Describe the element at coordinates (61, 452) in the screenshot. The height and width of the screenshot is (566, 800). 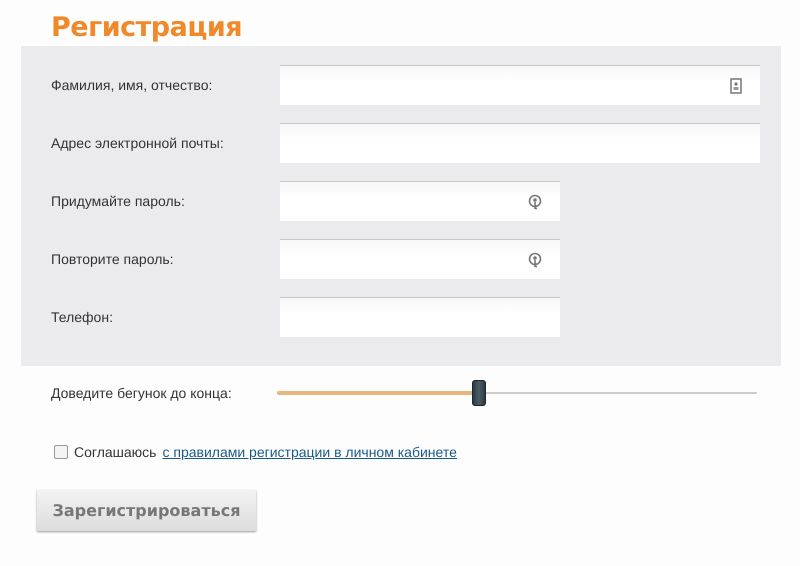
I see `agree-checkbox` at that location.